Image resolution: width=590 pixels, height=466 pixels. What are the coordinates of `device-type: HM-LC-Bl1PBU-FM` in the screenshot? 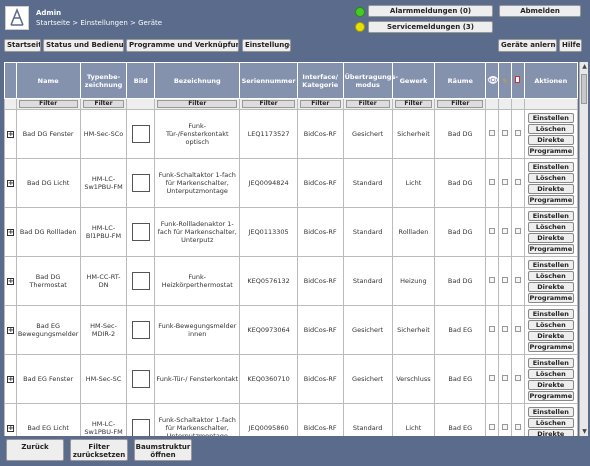 It's located at (103, 232).